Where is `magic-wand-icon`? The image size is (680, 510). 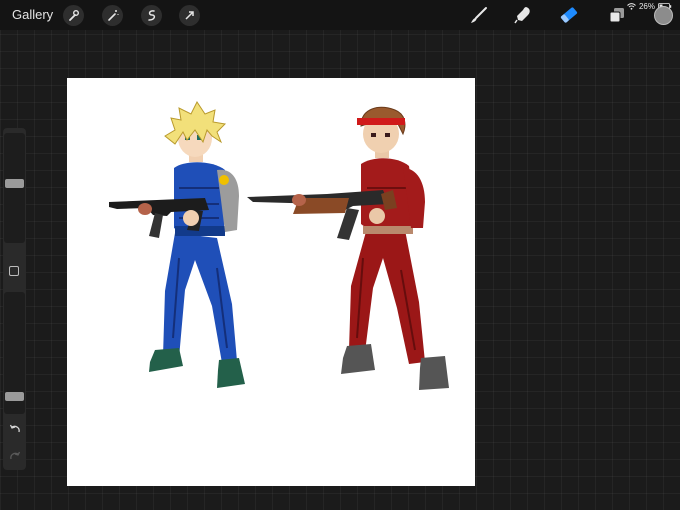
magic-wand-icon is located at coordinates (113, 15).